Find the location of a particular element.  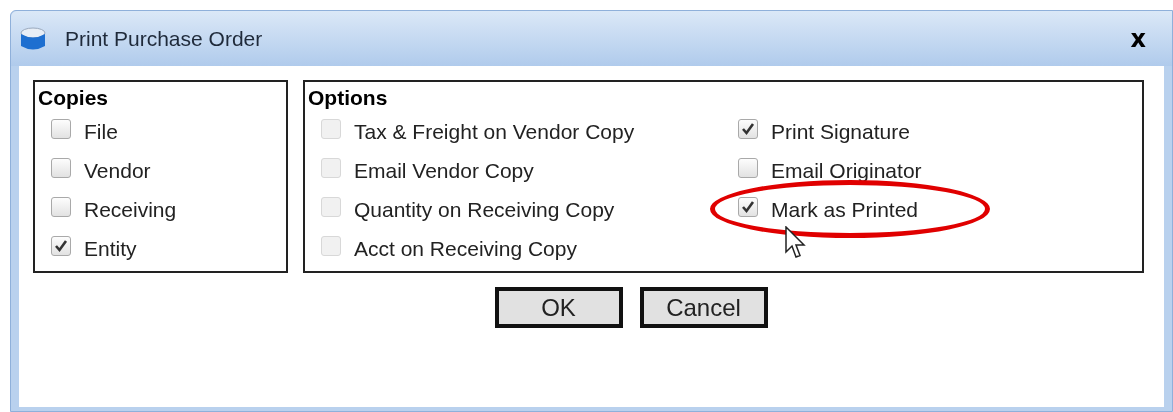

group-title: Options is located at coordinates (348, 98).